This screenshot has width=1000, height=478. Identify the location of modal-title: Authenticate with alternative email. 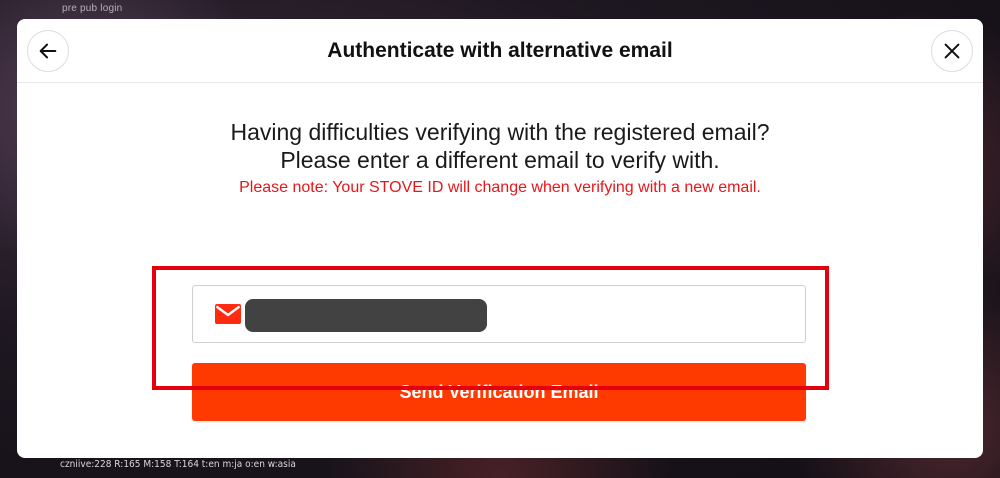
(500, 50).